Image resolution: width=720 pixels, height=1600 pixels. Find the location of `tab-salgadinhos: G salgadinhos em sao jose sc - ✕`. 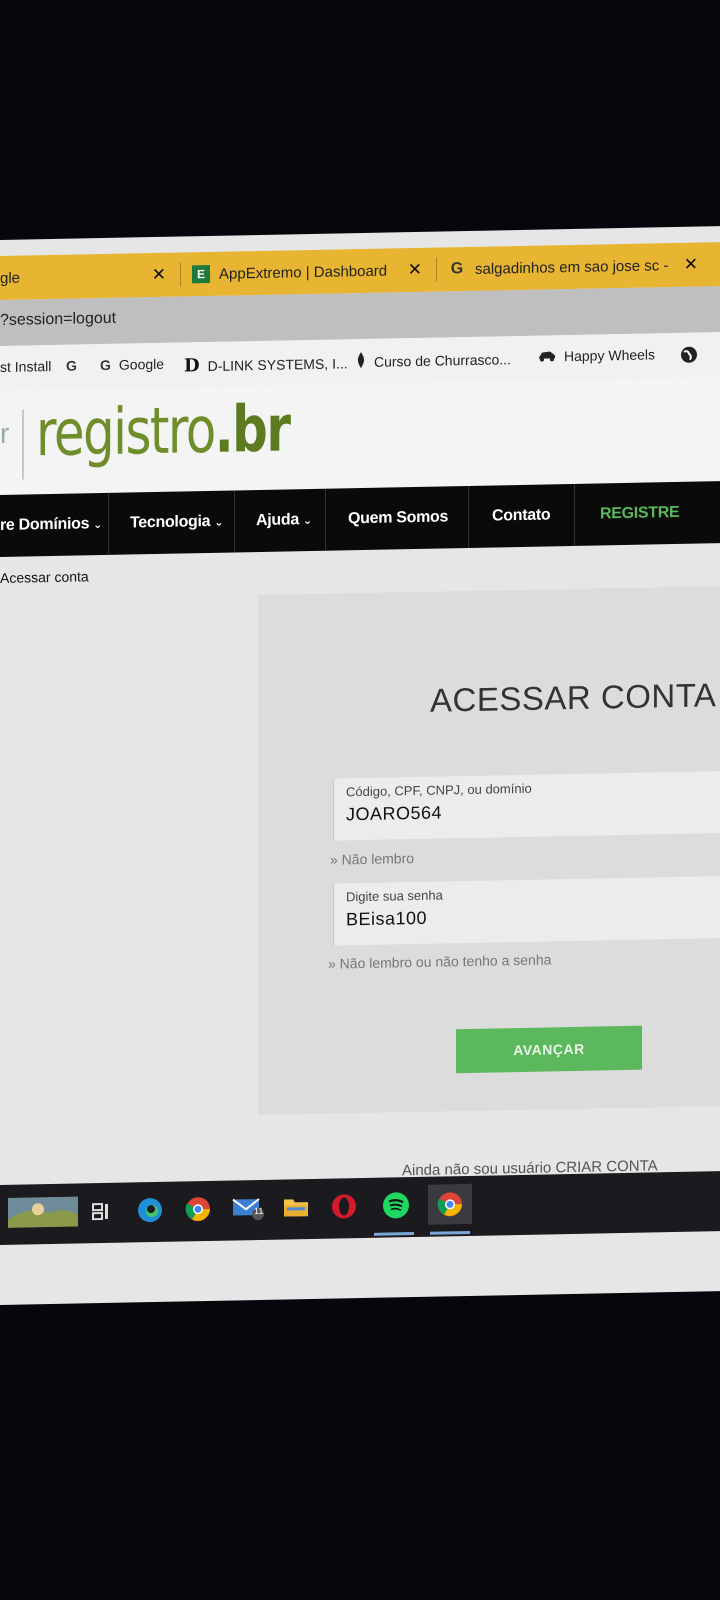

tab-salgadinhos: G salgadinhos em sao jose sc - ✕ is located at coordinates (573, 267).